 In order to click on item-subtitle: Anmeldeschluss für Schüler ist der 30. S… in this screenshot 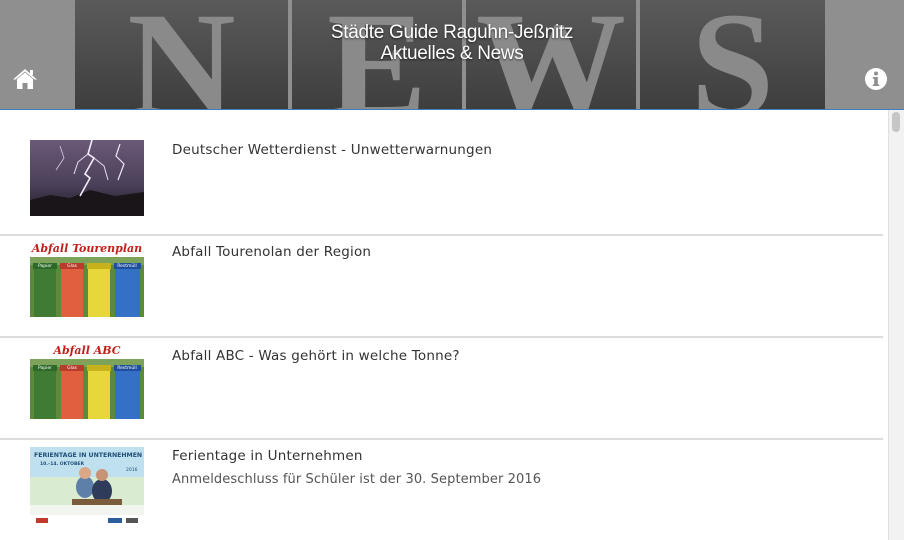, I will do `click(357, 479)`.